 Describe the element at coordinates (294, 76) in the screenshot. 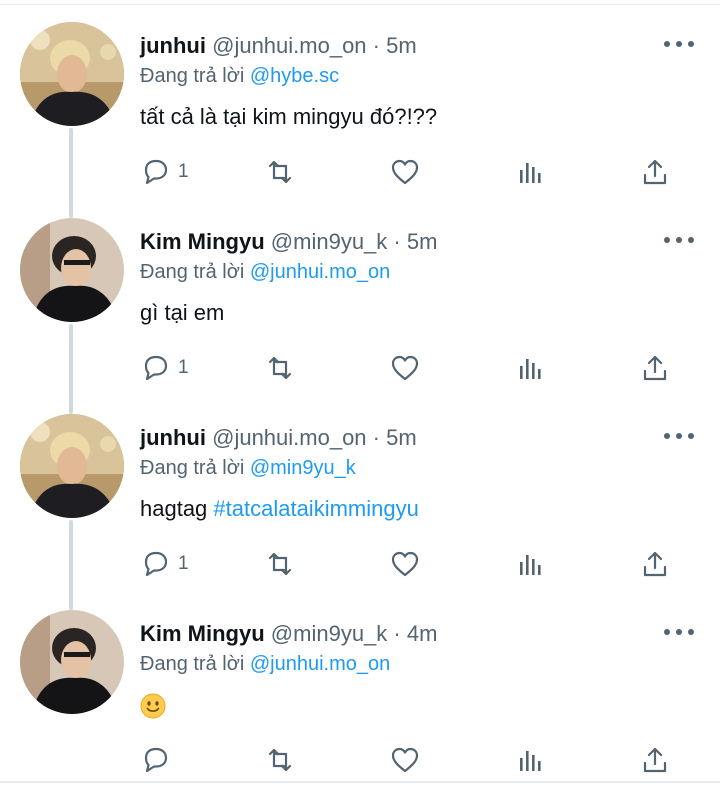

I see `mention-link: @hybe.sc` at that location.